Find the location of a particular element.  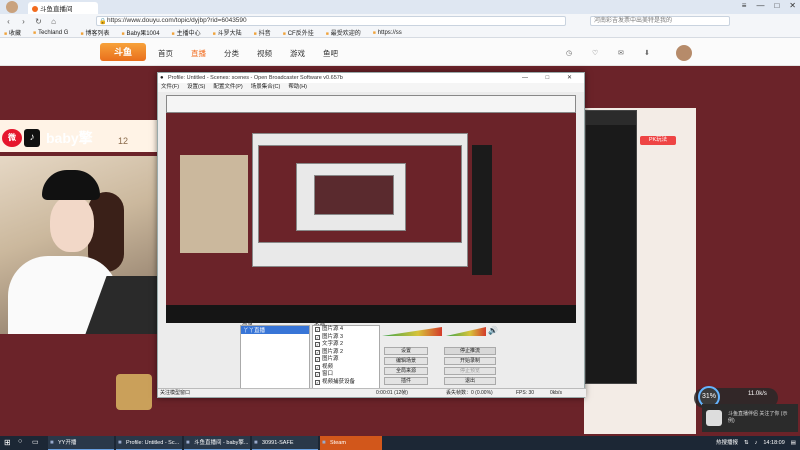

notification-icon: ▤ is located at coordinates (793, 443).